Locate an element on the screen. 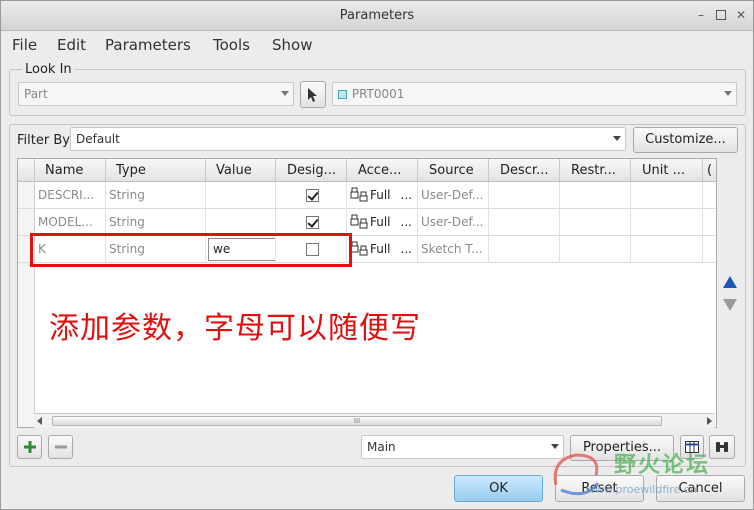  maximize-icon is located at coordinates (721, 15).